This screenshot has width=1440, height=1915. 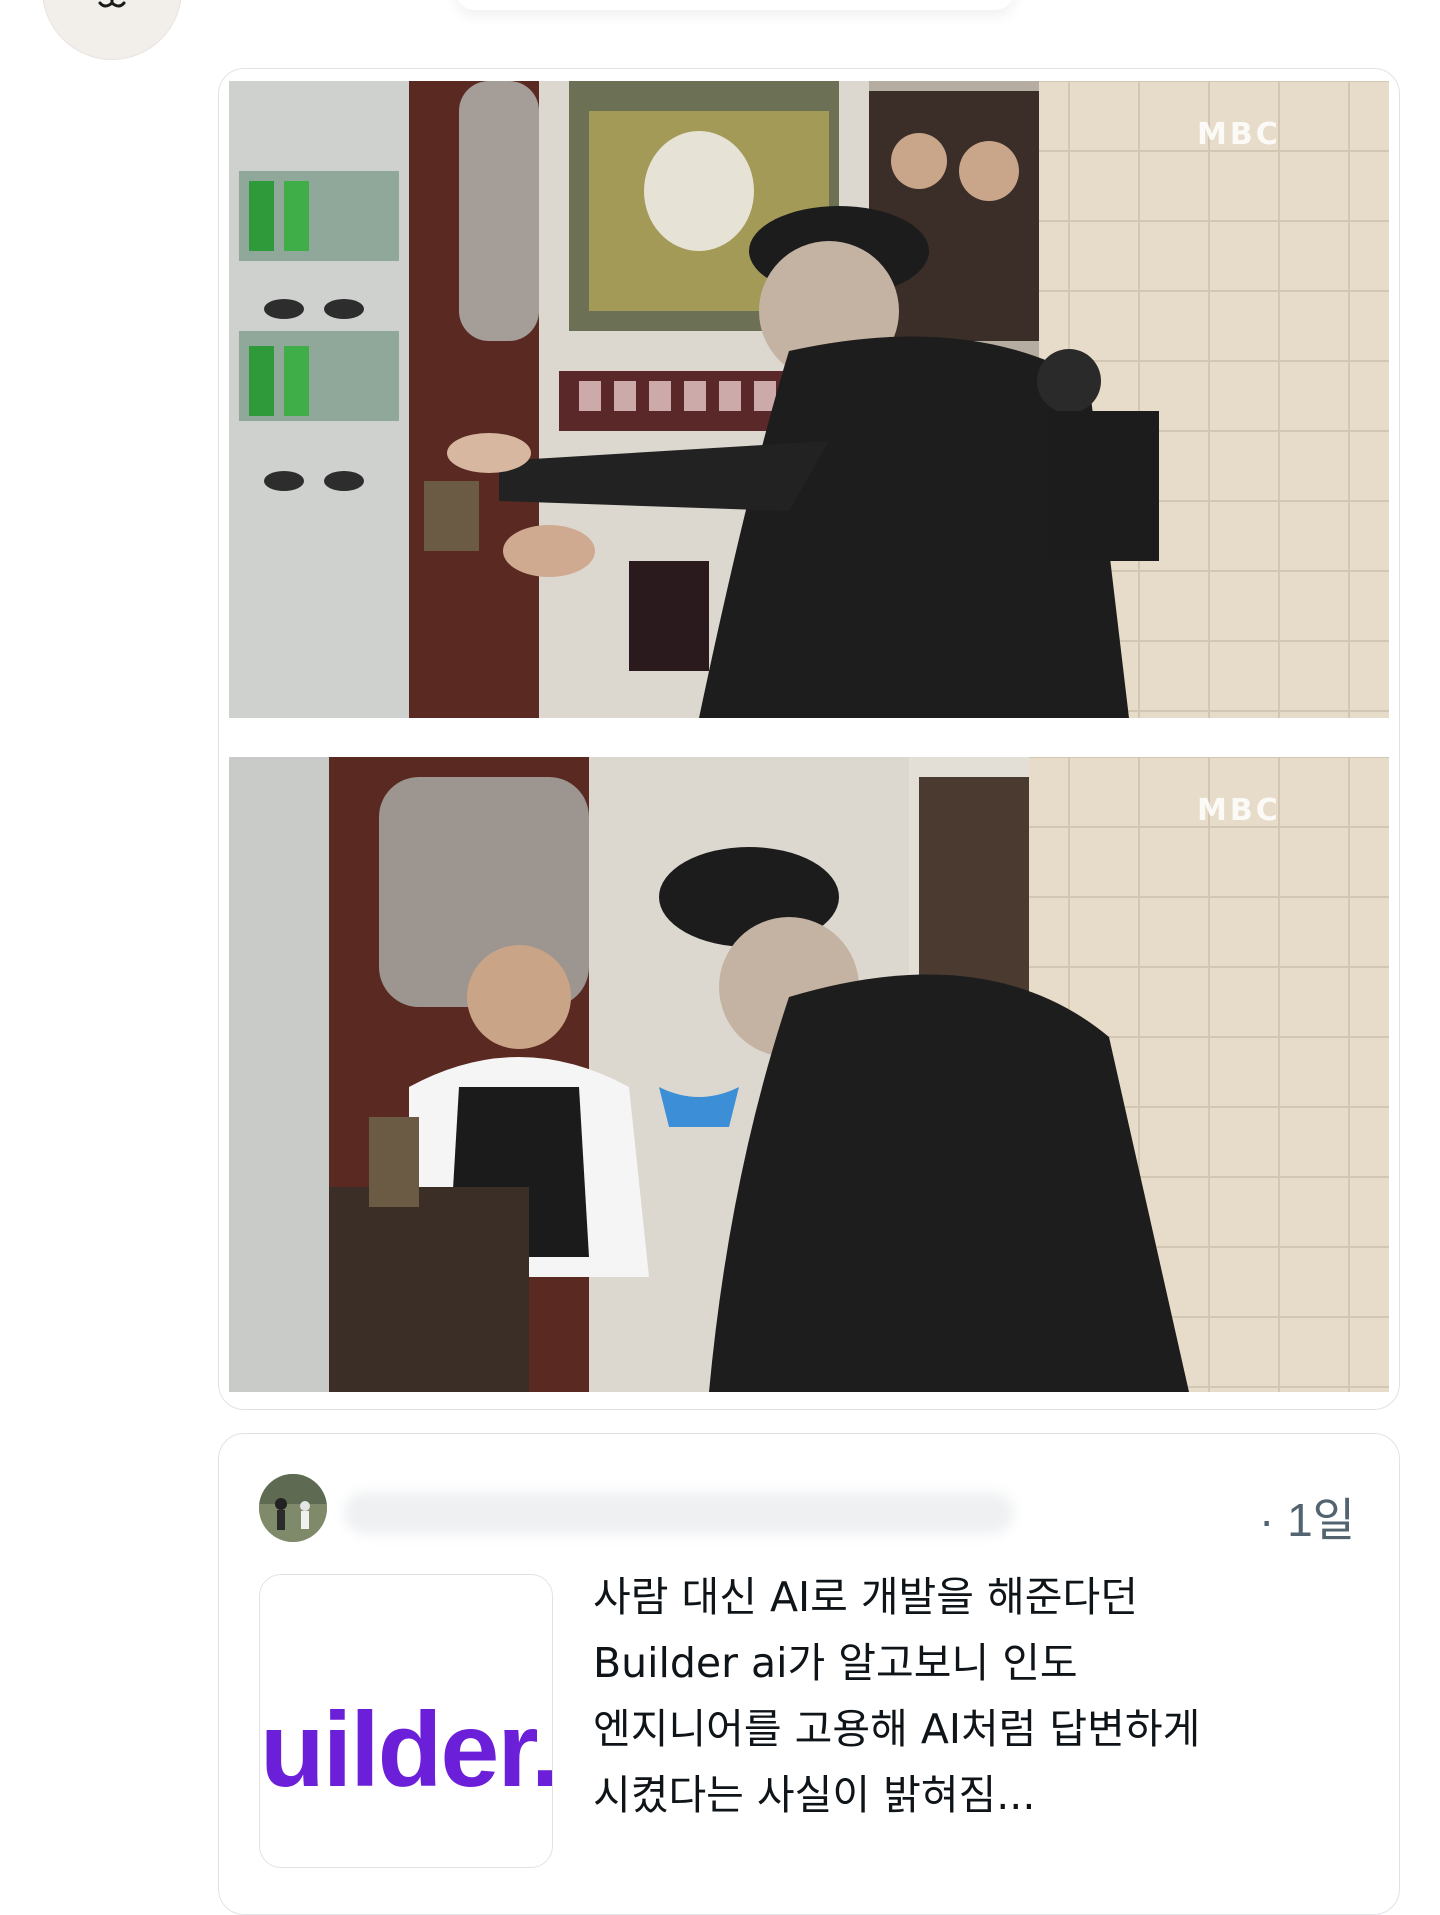 What do you see at coordinates (112, 30) in the screenshot?
I see `user-avatar` at bounding box center [112, 30].